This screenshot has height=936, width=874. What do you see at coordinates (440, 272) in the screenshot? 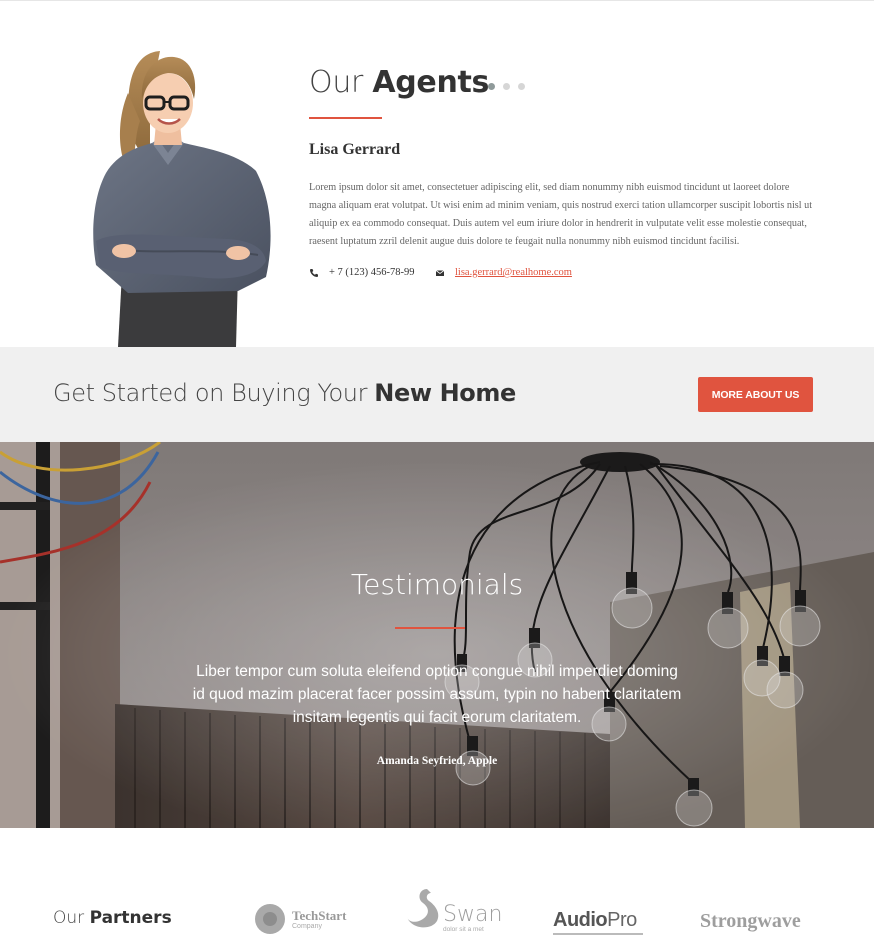
I see `envelope-icon` at bounding box center [440, 272].